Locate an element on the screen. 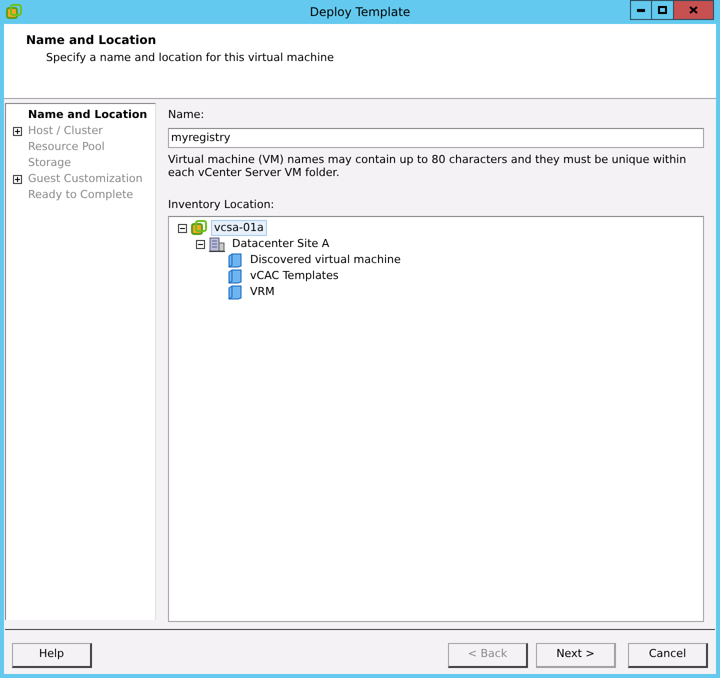 The image size is (720, 678). name-label: Name: is located at coordinates (187, 115).